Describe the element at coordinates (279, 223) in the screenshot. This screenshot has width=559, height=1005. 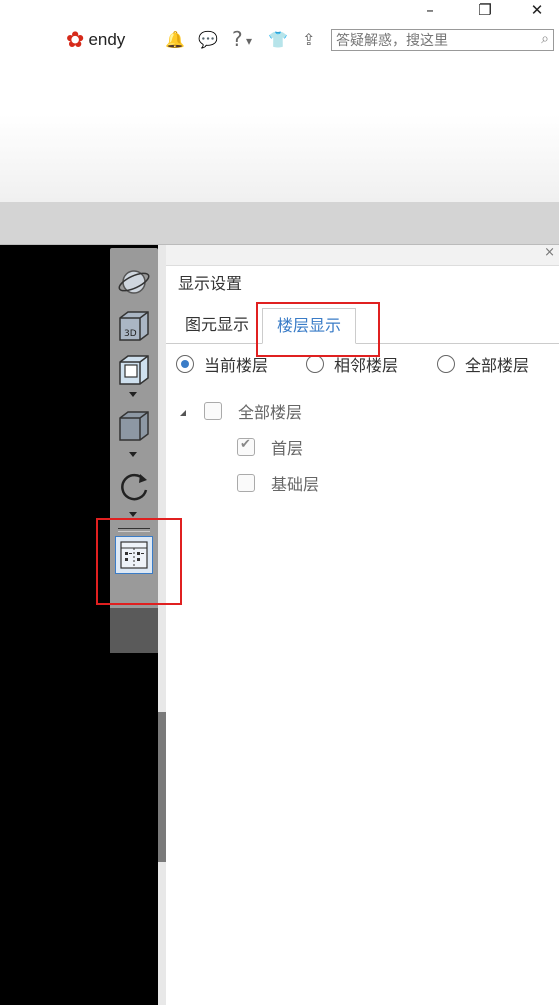
I see `ribbon-tab-strip` at that location.